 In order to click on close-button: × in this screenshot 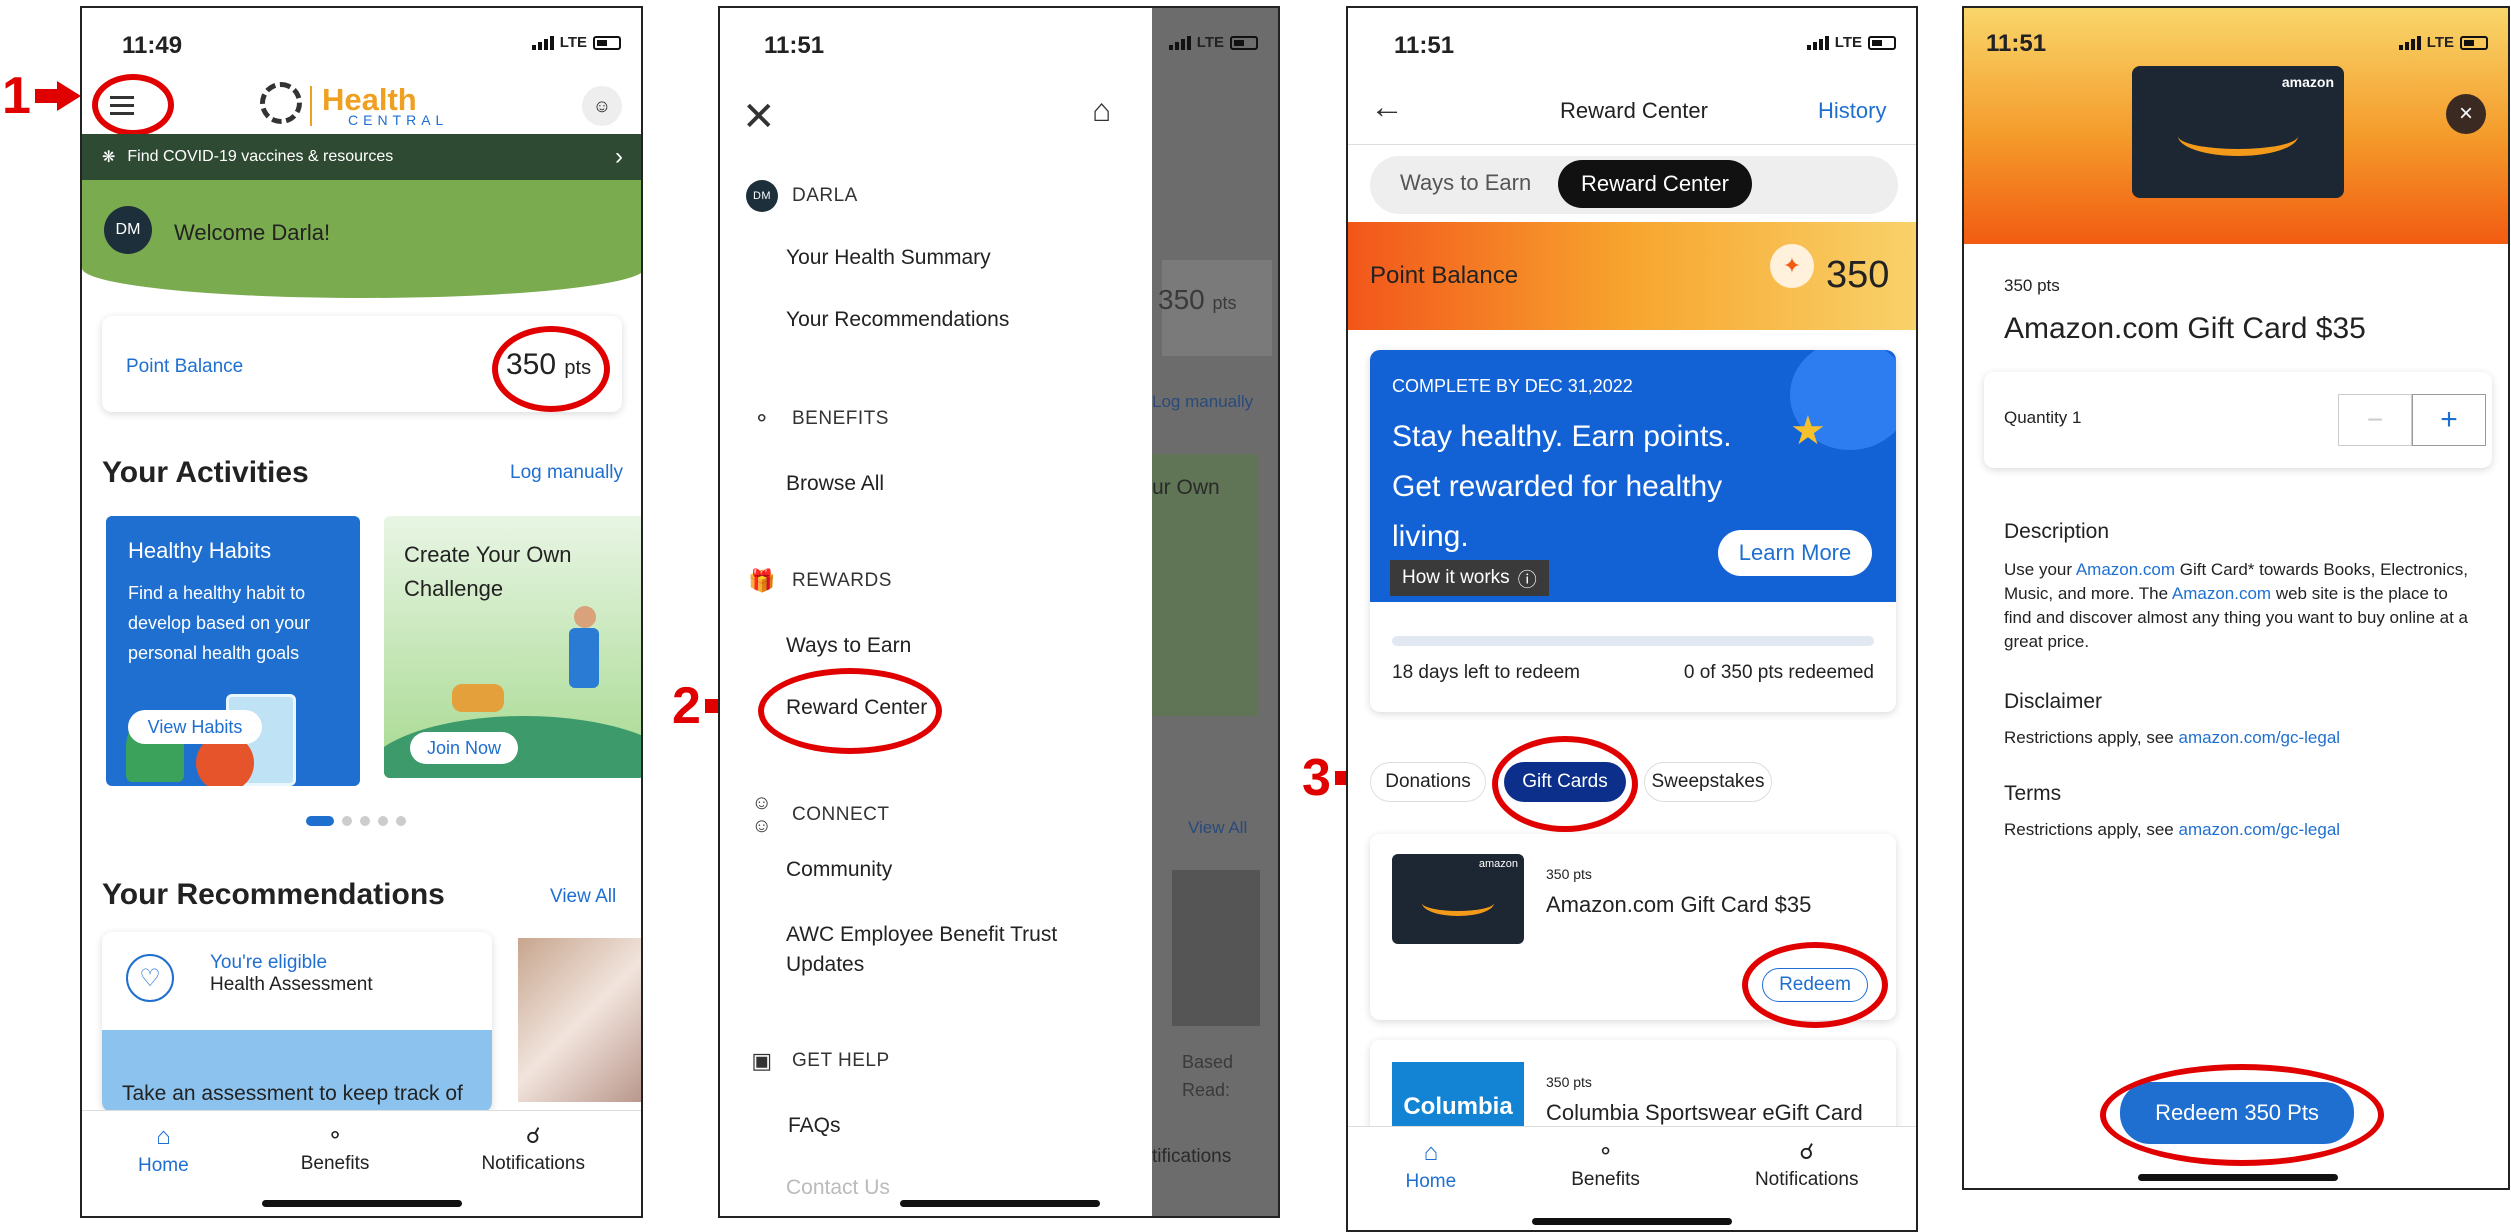, I will do `click(2466, 114)`.